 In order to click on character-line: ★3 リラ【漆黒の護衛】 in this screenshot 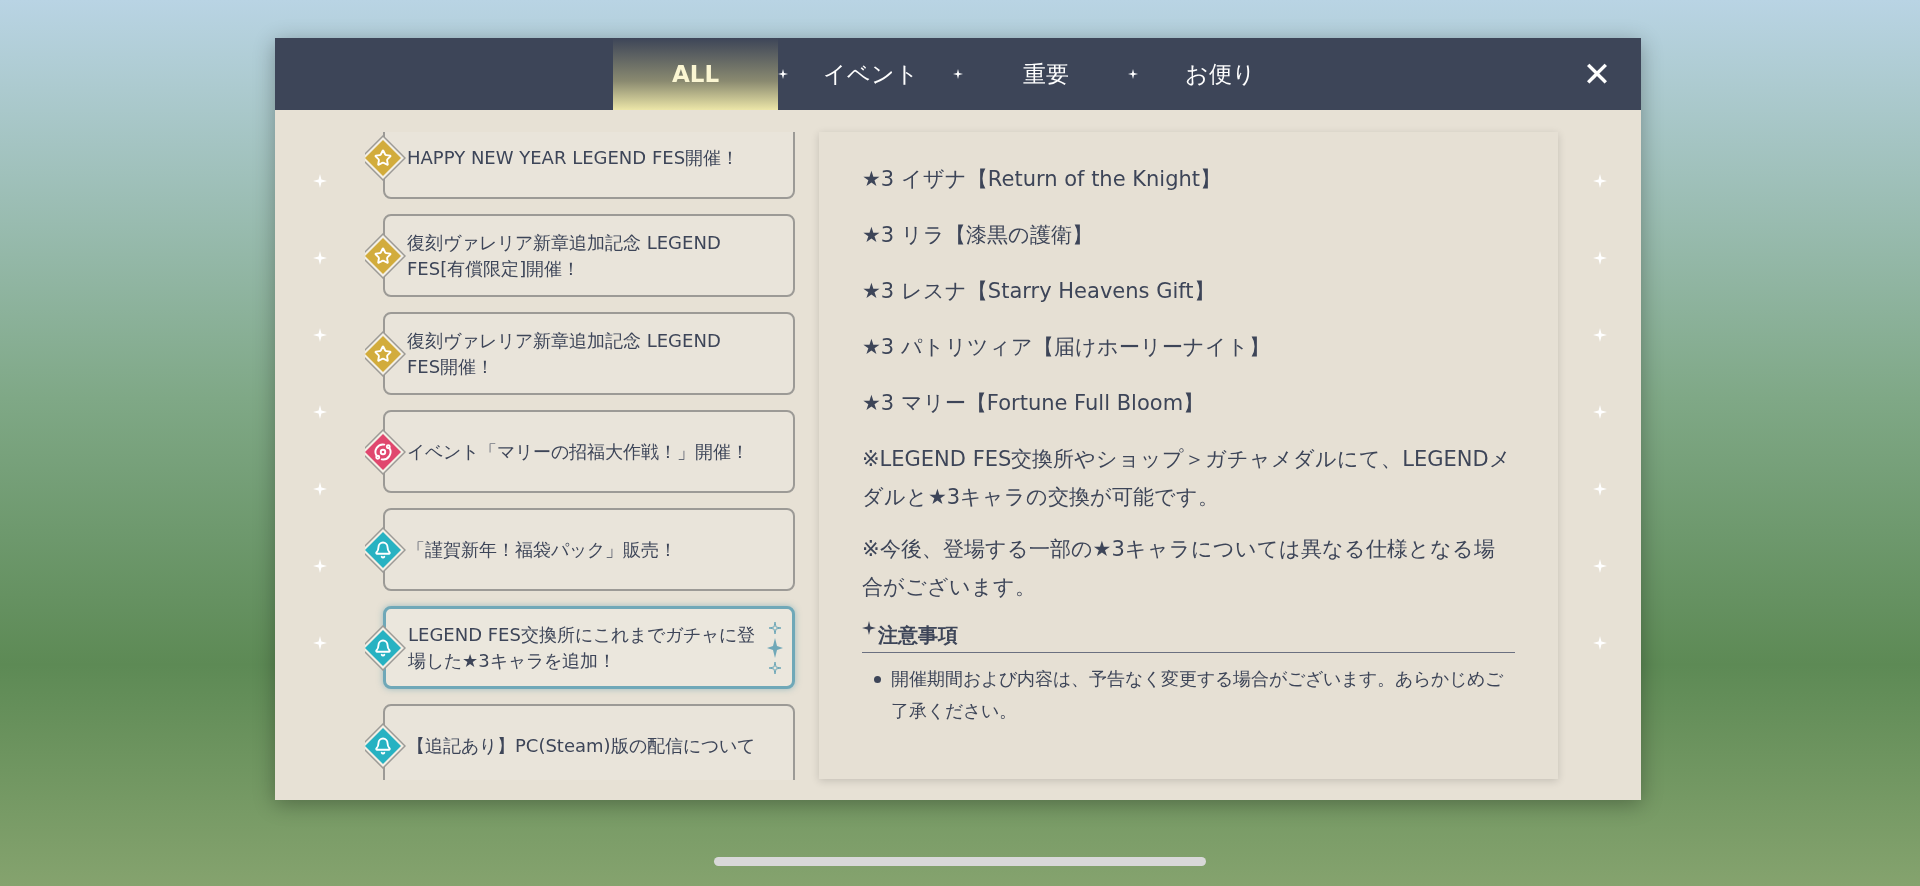, I will do `click(978, 235)`.